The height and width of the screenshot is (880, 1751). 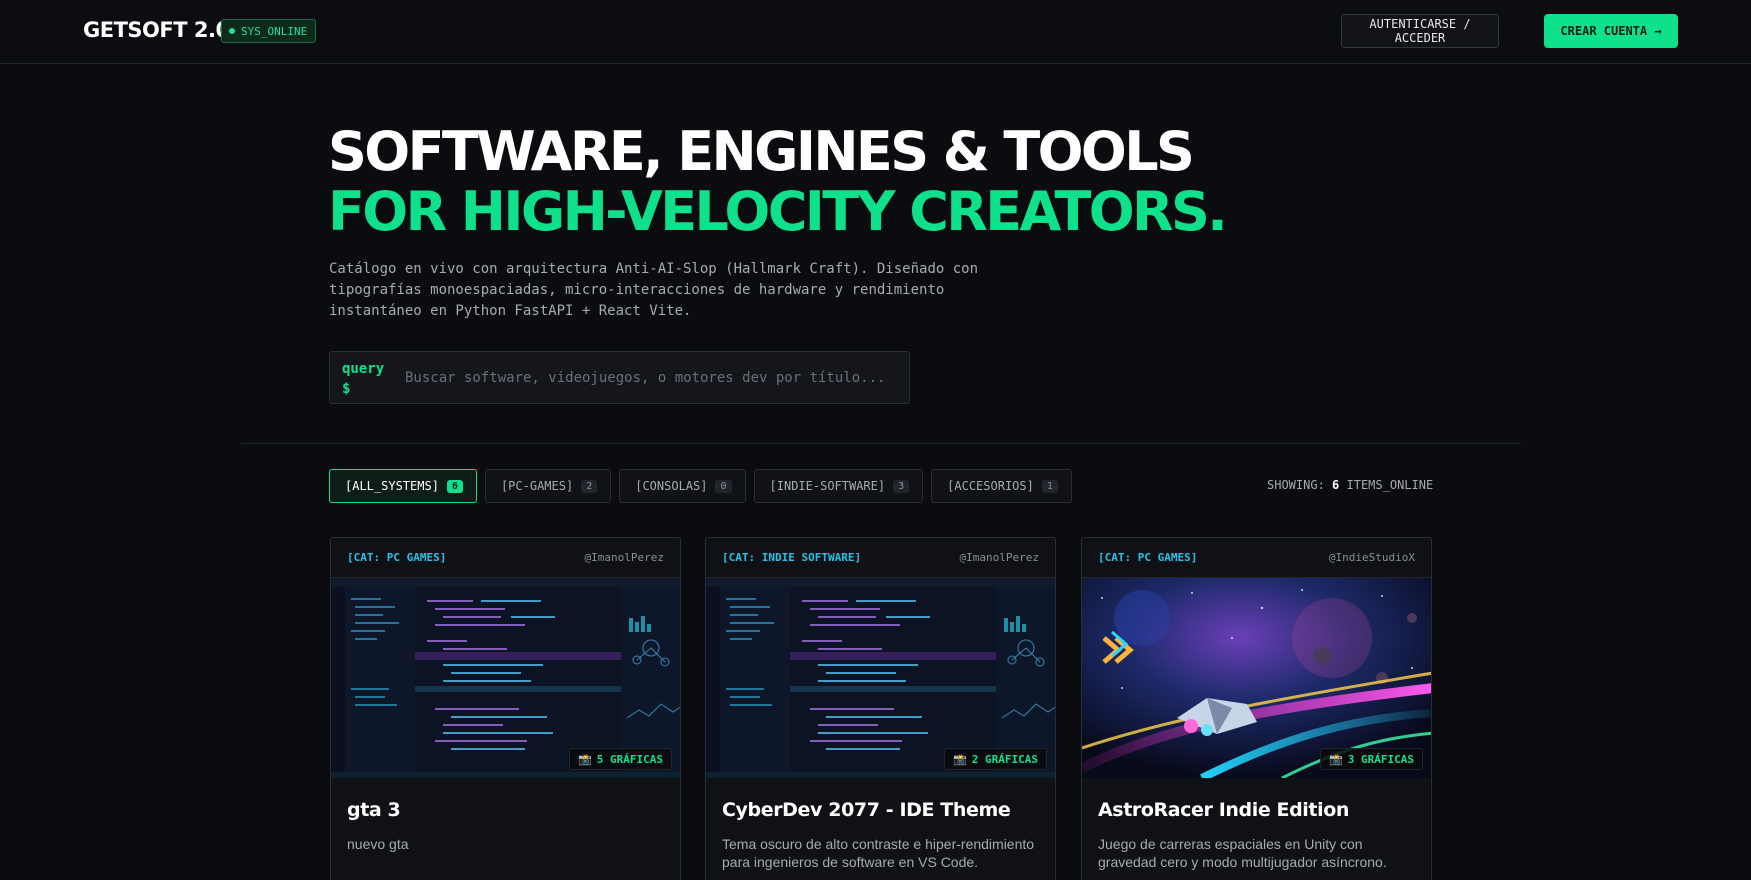 What do you see at coordinates (1611, 31) in the screenshot?
I see `create-account-button: CREAR CUENTA →` at bounding box center [1611, 31].